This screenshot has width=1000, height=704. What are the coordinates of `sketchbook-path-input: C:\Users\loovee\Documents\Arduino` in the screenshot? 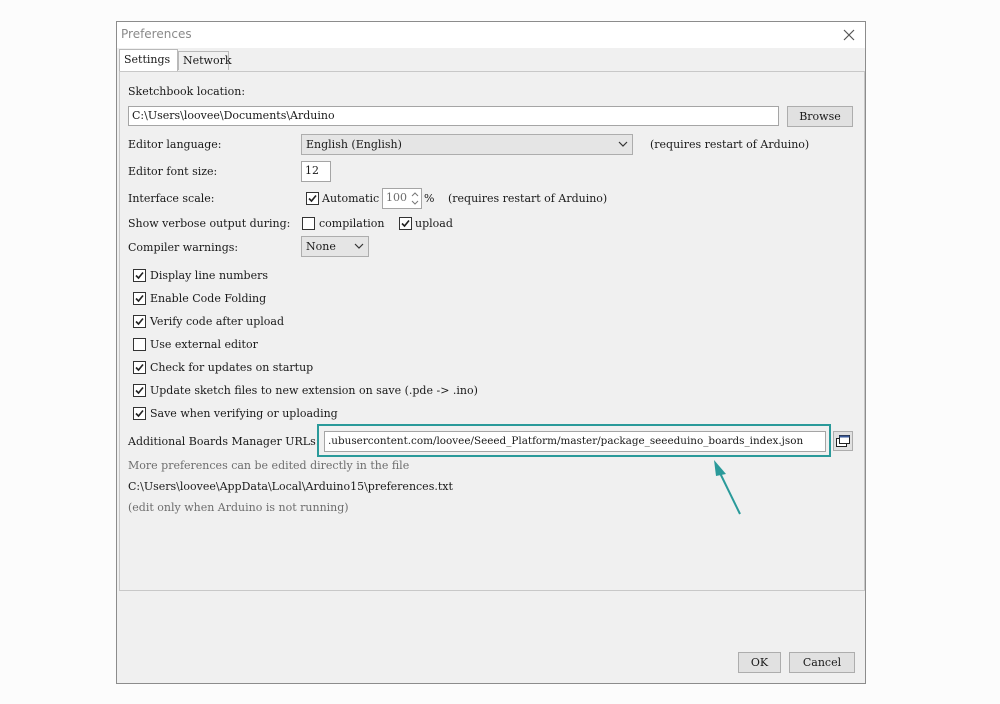 It's located at (453, 116).